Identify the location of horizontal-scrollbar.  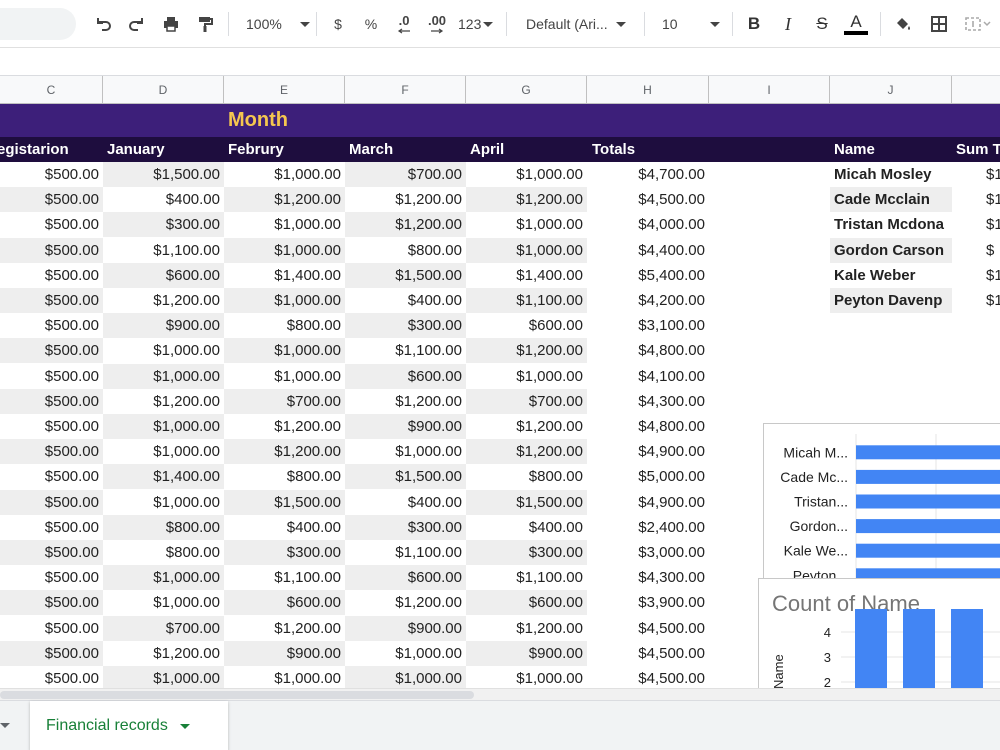
(500, 694).